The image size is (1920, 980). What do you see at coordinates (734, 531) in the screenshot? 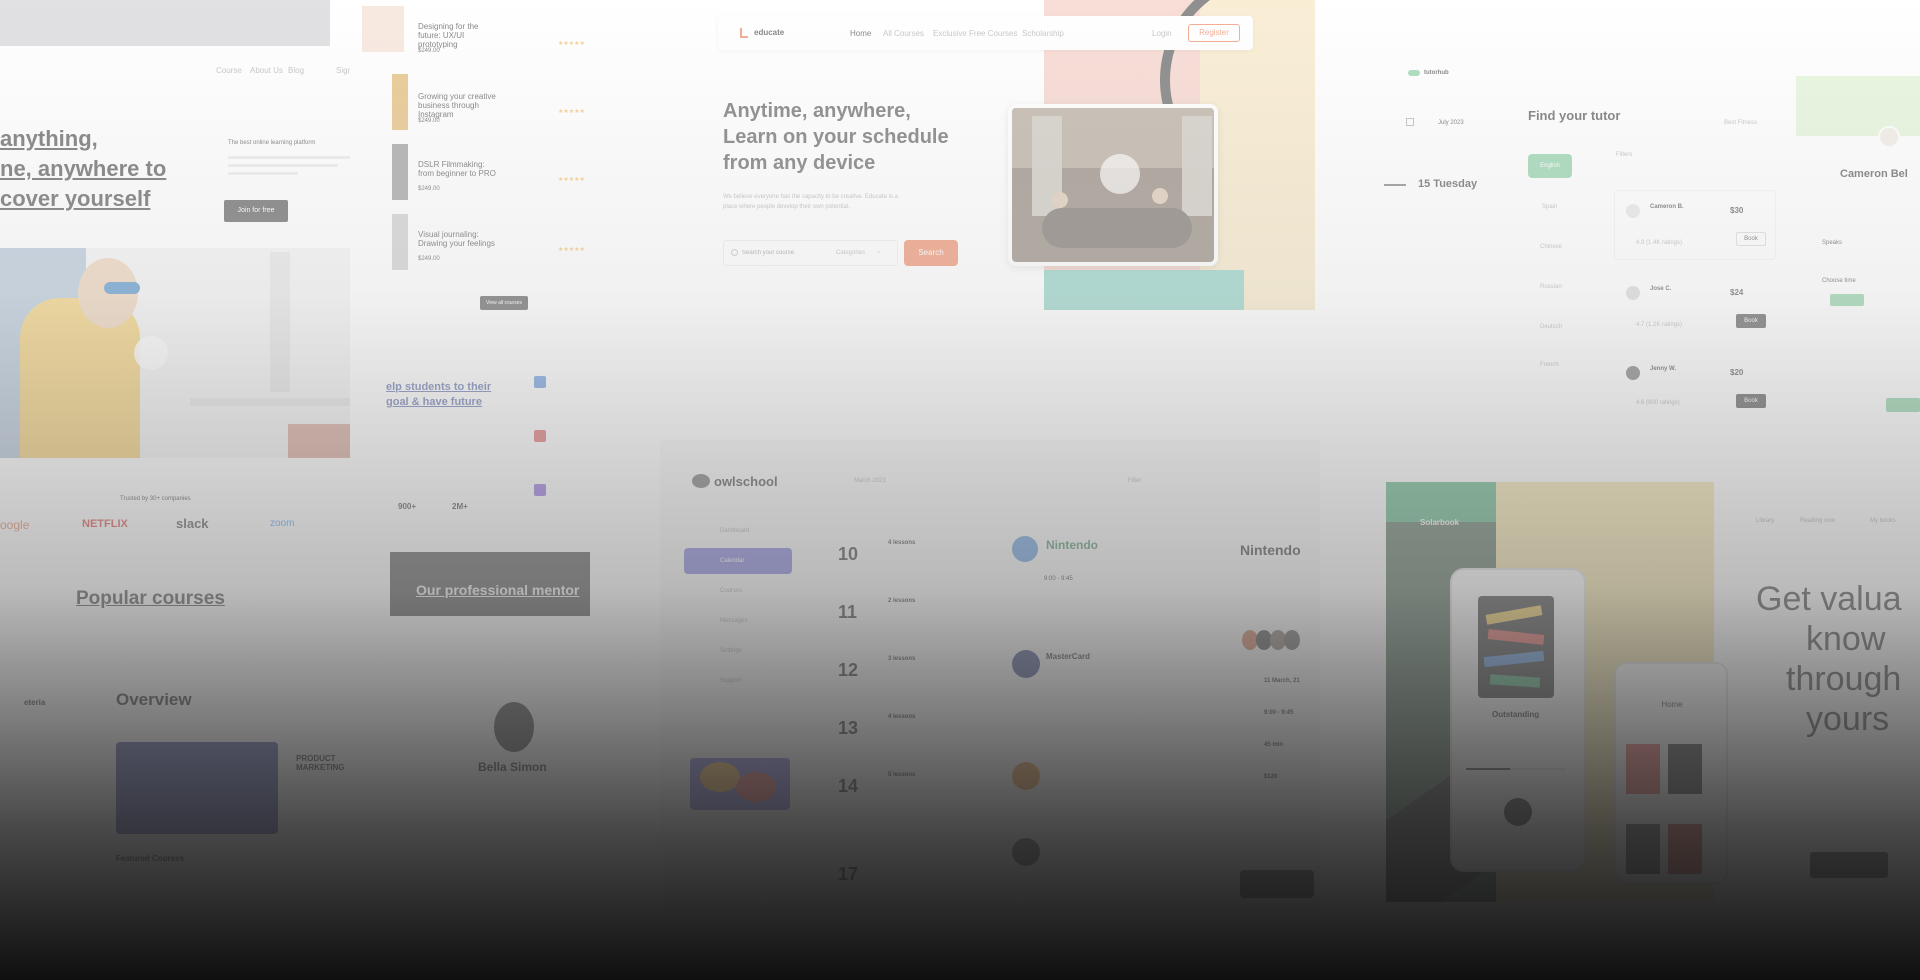
I see `sidebar-item: Dashboard` at bounding box center [734, 531].